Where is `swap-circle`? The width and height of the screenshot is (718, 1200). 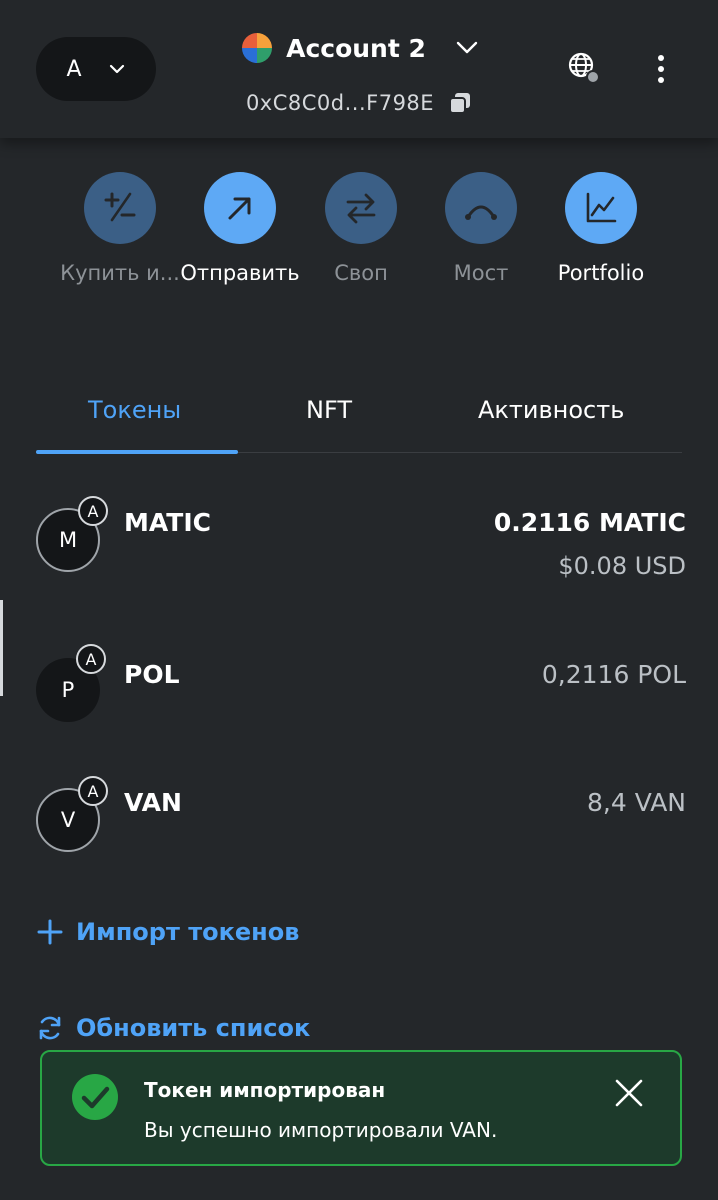
swap-circle is located at coordinates (361, 208).